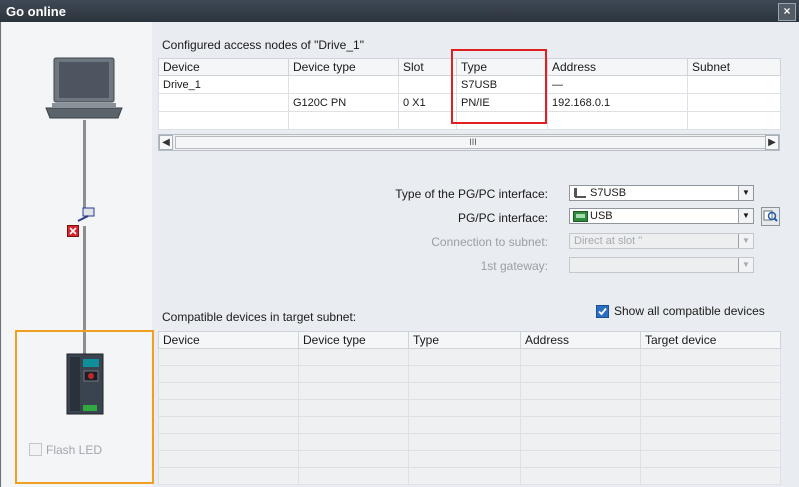 This screenshot has width=799, height=487. Describe the element at coordinates (464, 340) in the screenshot. I see `column-header: Type` at that location.